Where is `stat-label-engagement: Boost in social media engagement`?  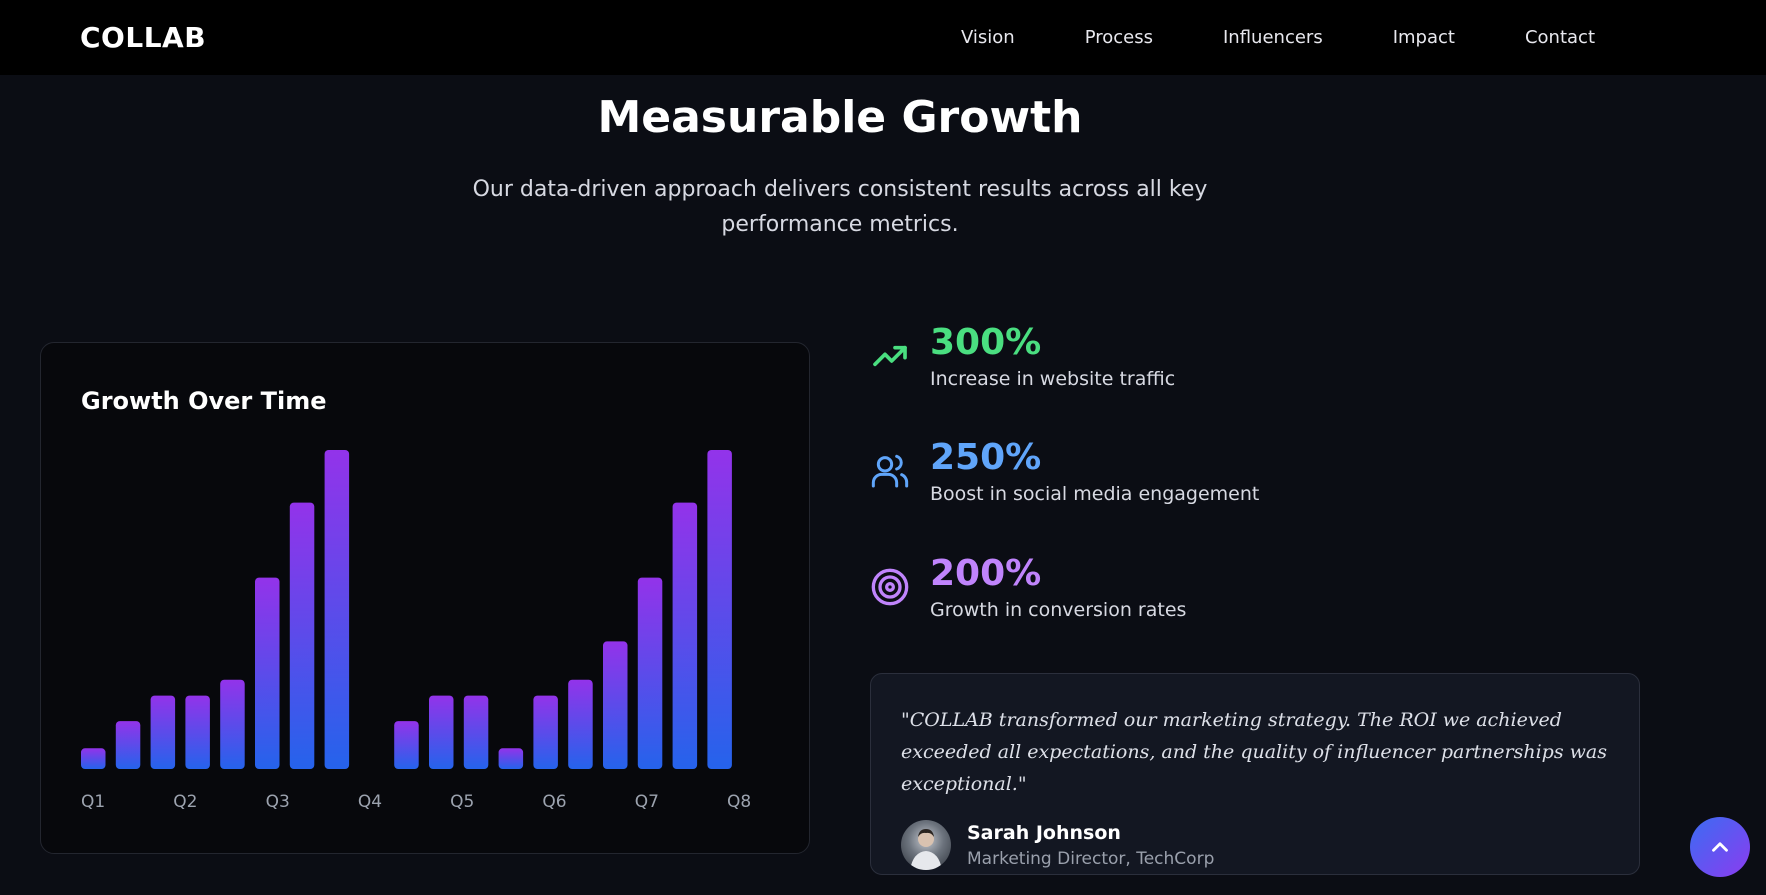
stat-label-engagement: Boost in social media engagement is located at coordinates (1095, 494).